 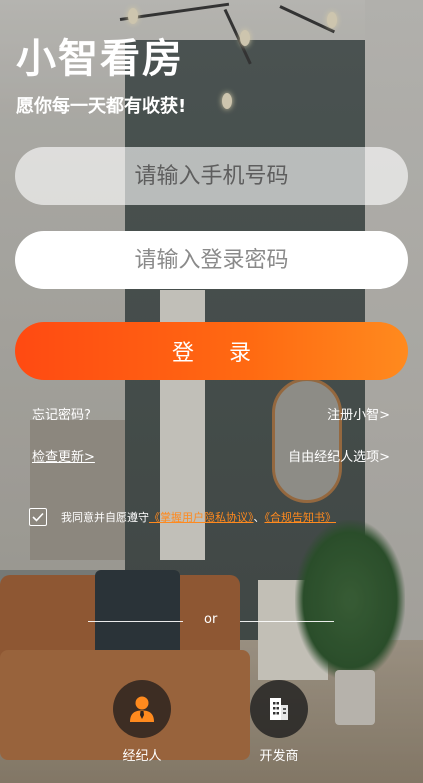 What do you see at coordinates (100, 59) in the screenshot?
I see `app-title: 小智看房` at bounding box center [100, 59].